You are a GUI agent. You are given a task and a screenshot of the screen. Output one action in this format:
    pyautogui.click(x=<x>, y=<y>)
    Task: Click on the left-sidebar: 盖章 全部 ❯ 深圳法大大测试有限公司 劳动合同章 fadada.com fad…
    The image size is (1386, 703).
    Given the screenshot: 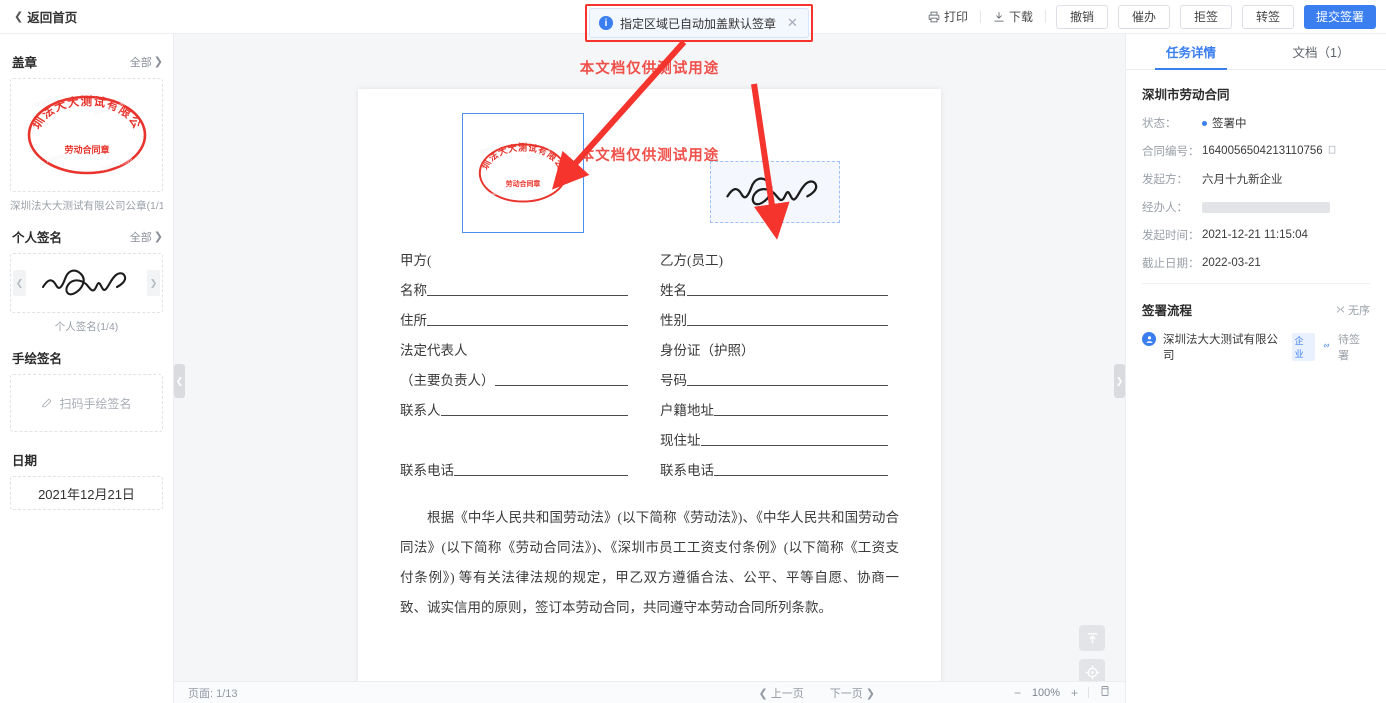 What is the action you would take?
    pyautogui.click(x=87, y=368)
    